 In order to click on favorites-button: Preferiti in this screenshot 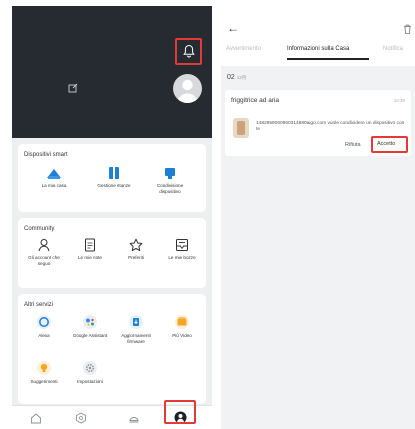, I will do `click(136, 249)`.